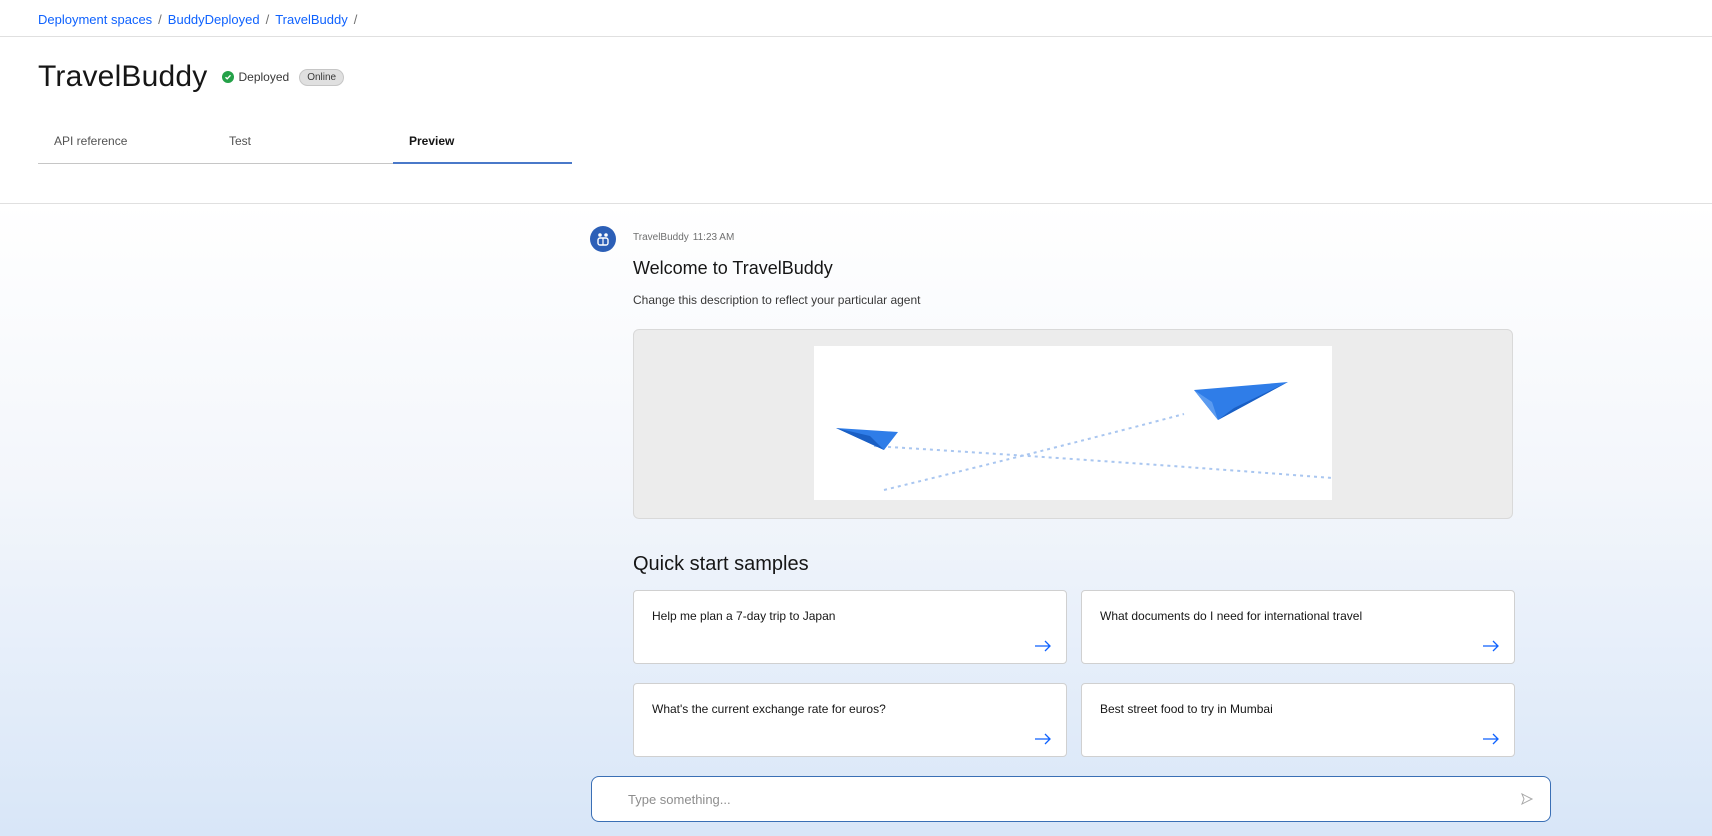 The image size is (1712, 836). I want to click on tab-list: API reference Test Preview, so click(305, 146).